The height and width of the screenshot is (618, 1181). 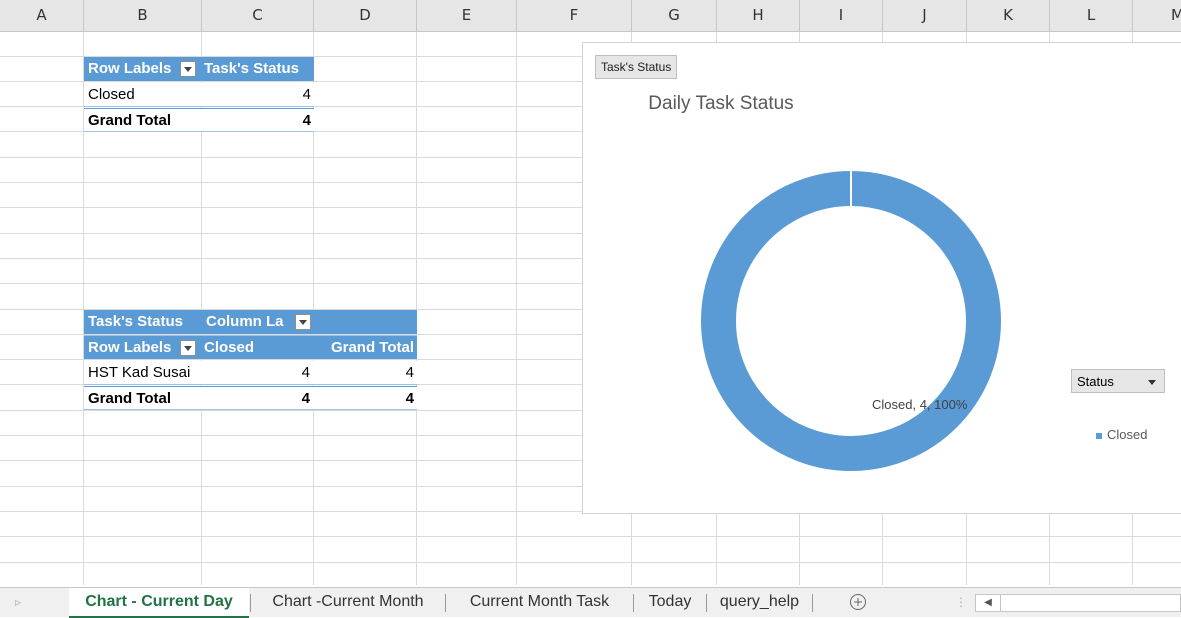 What do you see at coordinates (1127, 434) in the screenshot?
I see `legend-entry-label: Closed` at bounding box center [1127, 434].